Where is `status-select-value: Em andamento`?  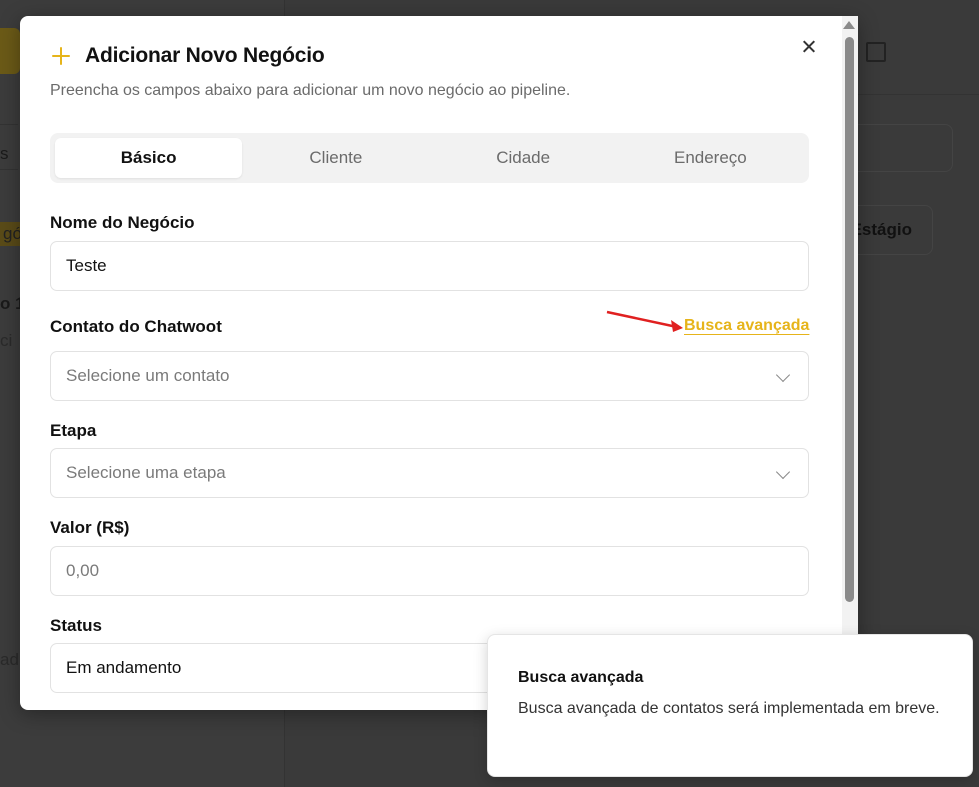 status-select-value: Em andamento is located at coordinates (124, 667).